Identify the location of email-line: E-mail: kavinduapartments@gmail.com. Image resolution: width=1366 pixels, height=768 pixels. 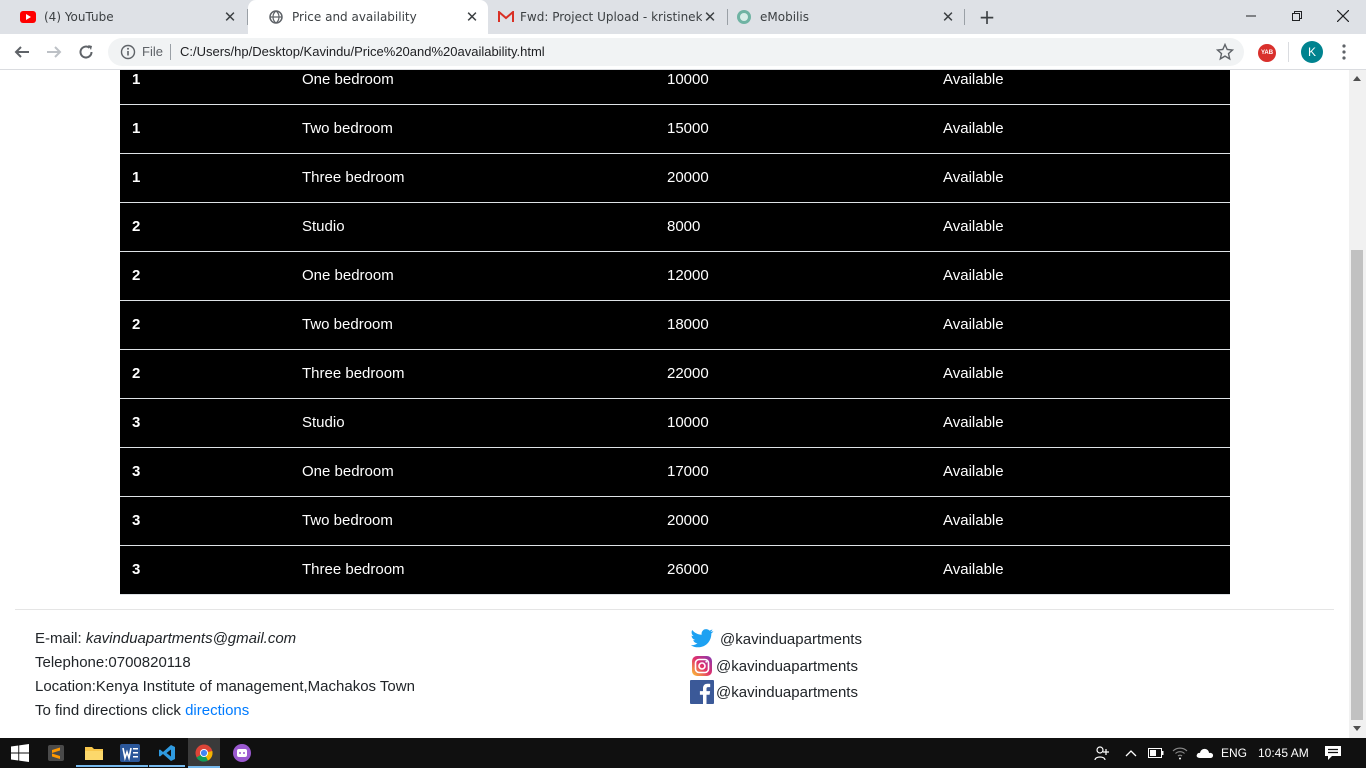
(225, 639).